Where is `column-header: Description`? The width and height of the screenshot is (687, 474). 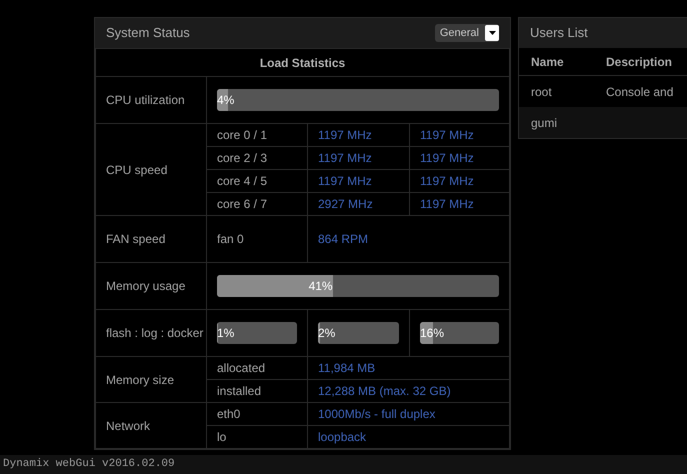 column-header: Description is located at coordinates (639, 61).